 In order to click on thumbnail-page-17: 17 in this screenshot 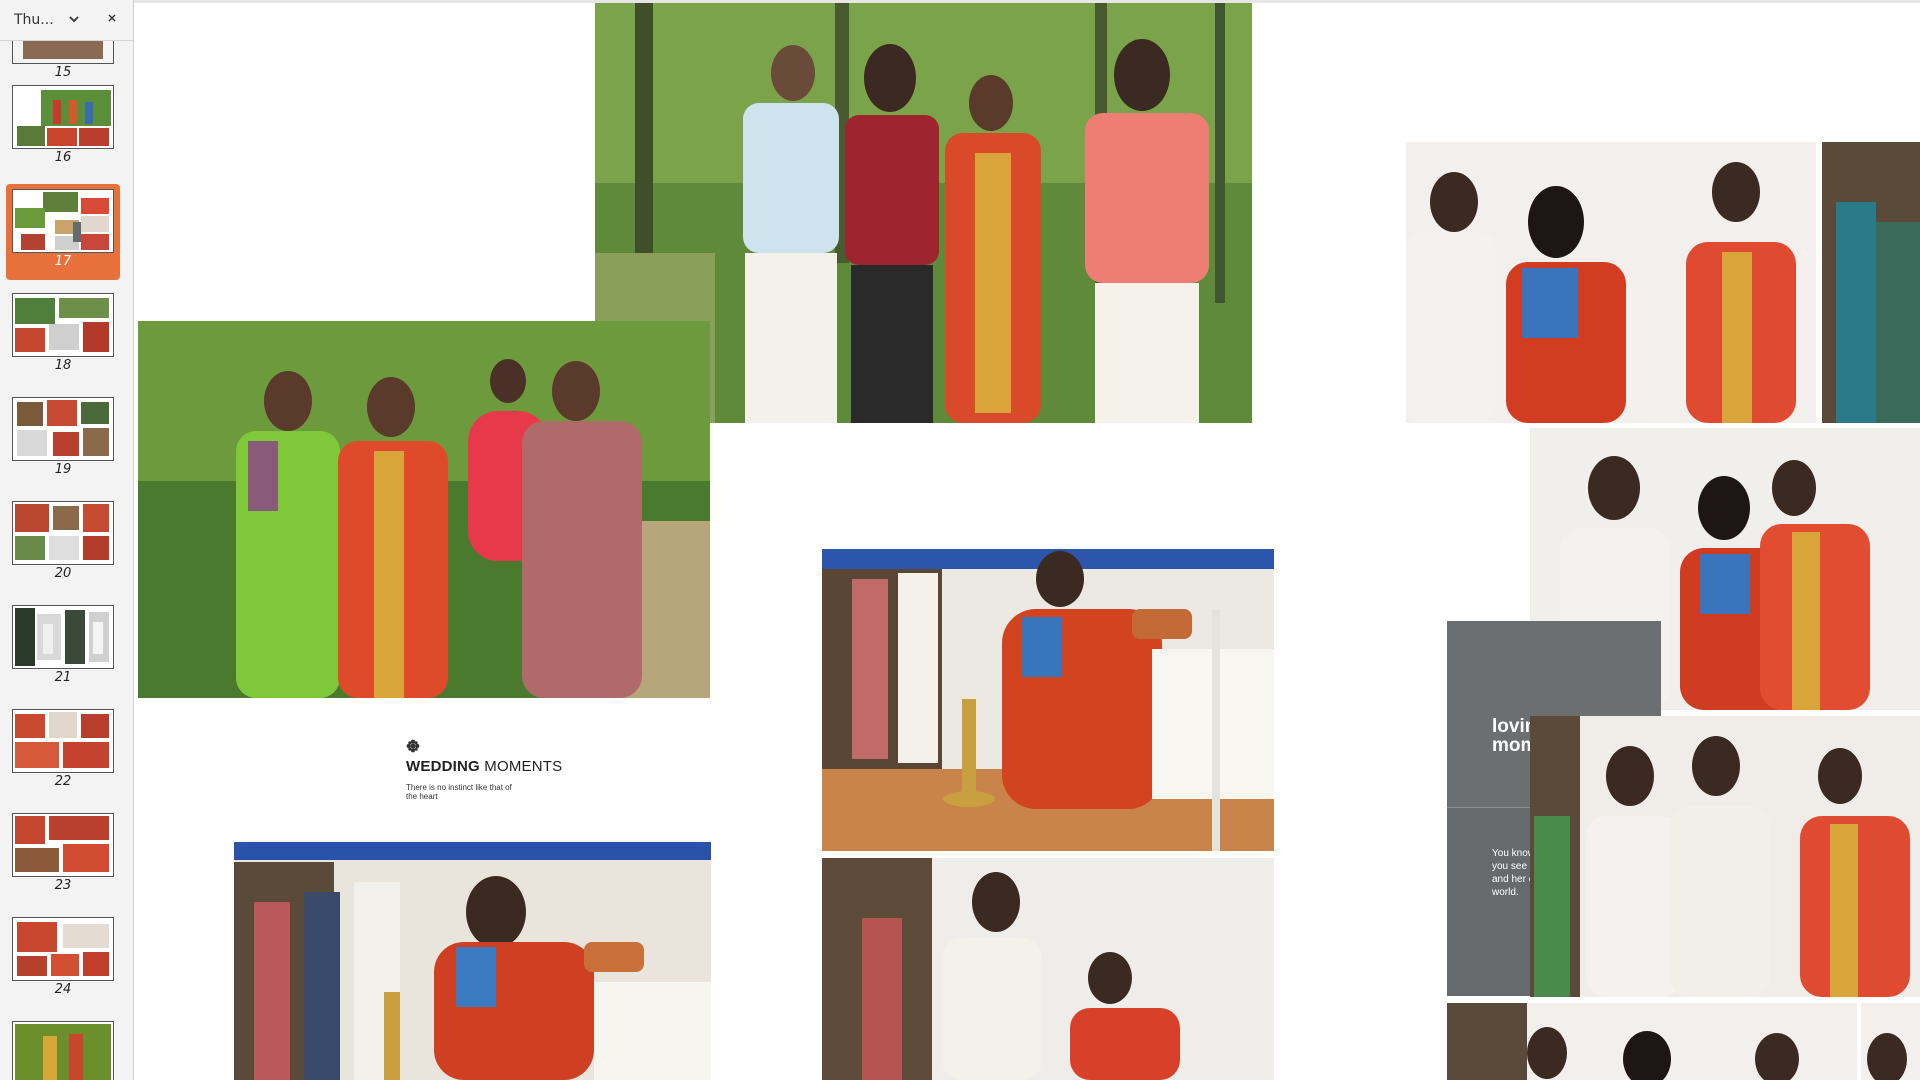, I will do `click(63, 232)`.